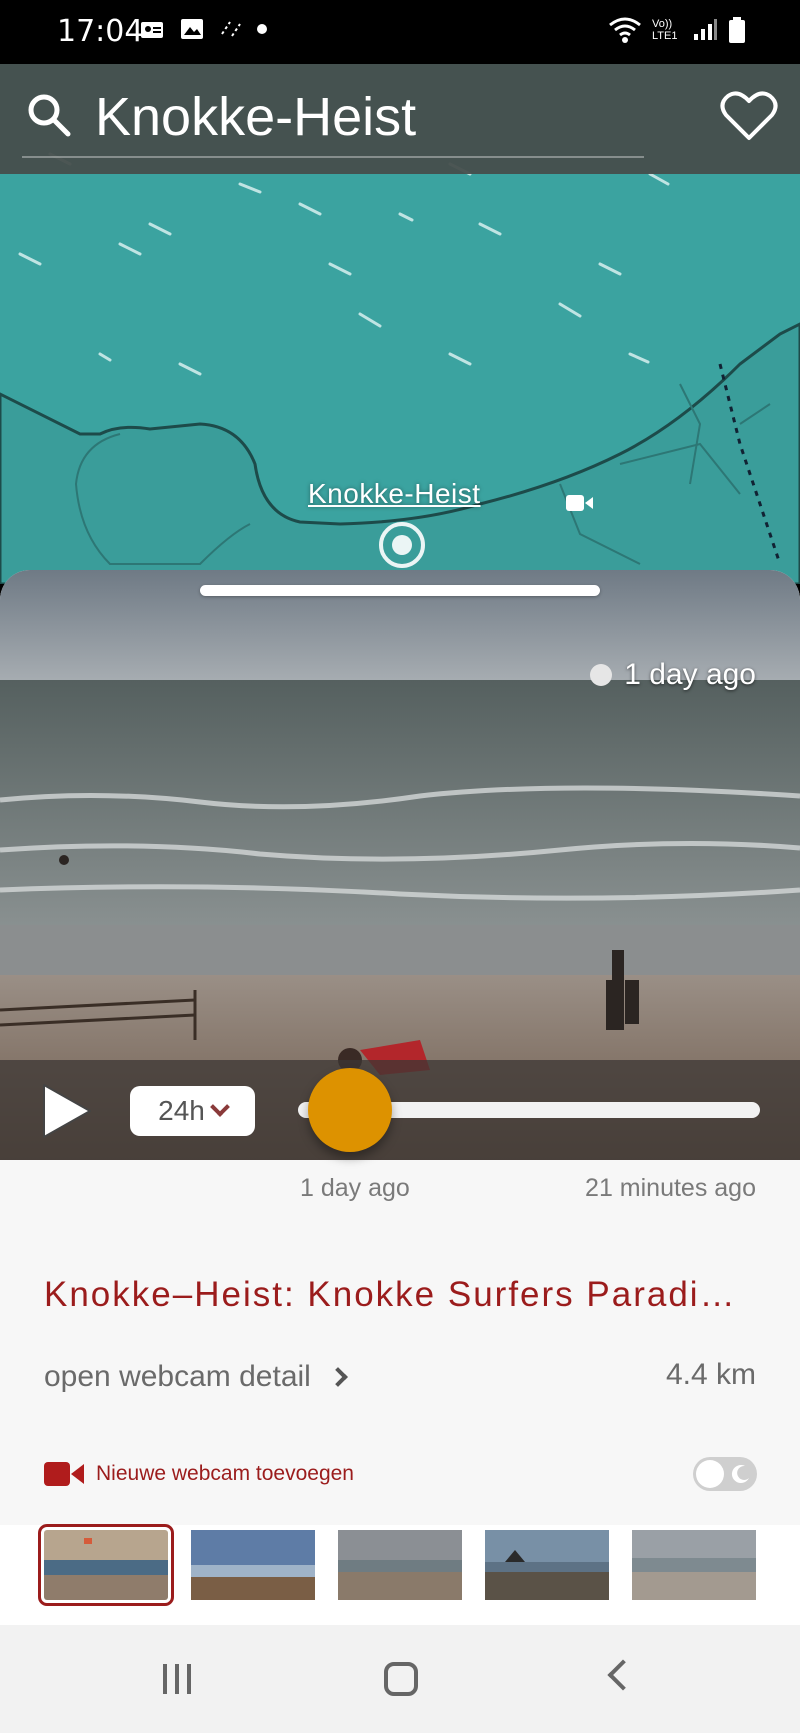 This screenshot has height=1733, width=800. What do you see at coordinates (350, 1110) in the screenshot?
I see `timeline-slider-thumb` at bounding box center [350, 1110].